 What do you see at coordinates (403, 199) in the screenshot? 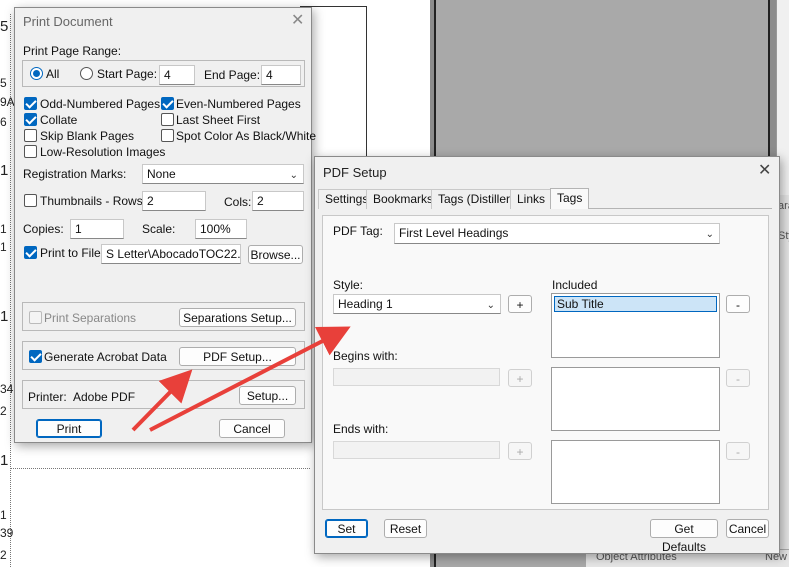
I see `tab-bookmarks: Bookmarks` at bounding box center [403, 199].